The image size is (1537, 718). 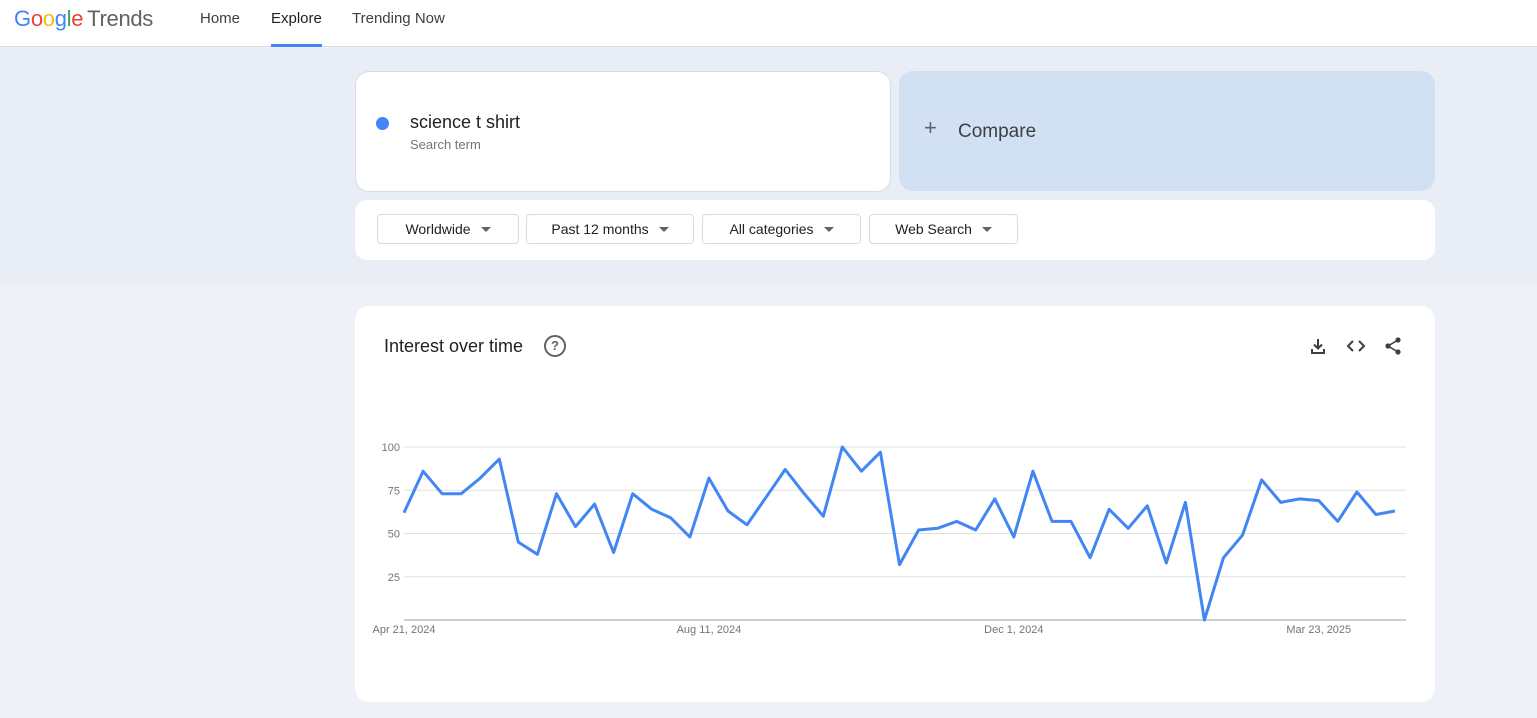 What do you see at coordinates (398, 23) in the screenshot?
I see `nav-trending-now: Trending Now` at bounding box center [398, 23].